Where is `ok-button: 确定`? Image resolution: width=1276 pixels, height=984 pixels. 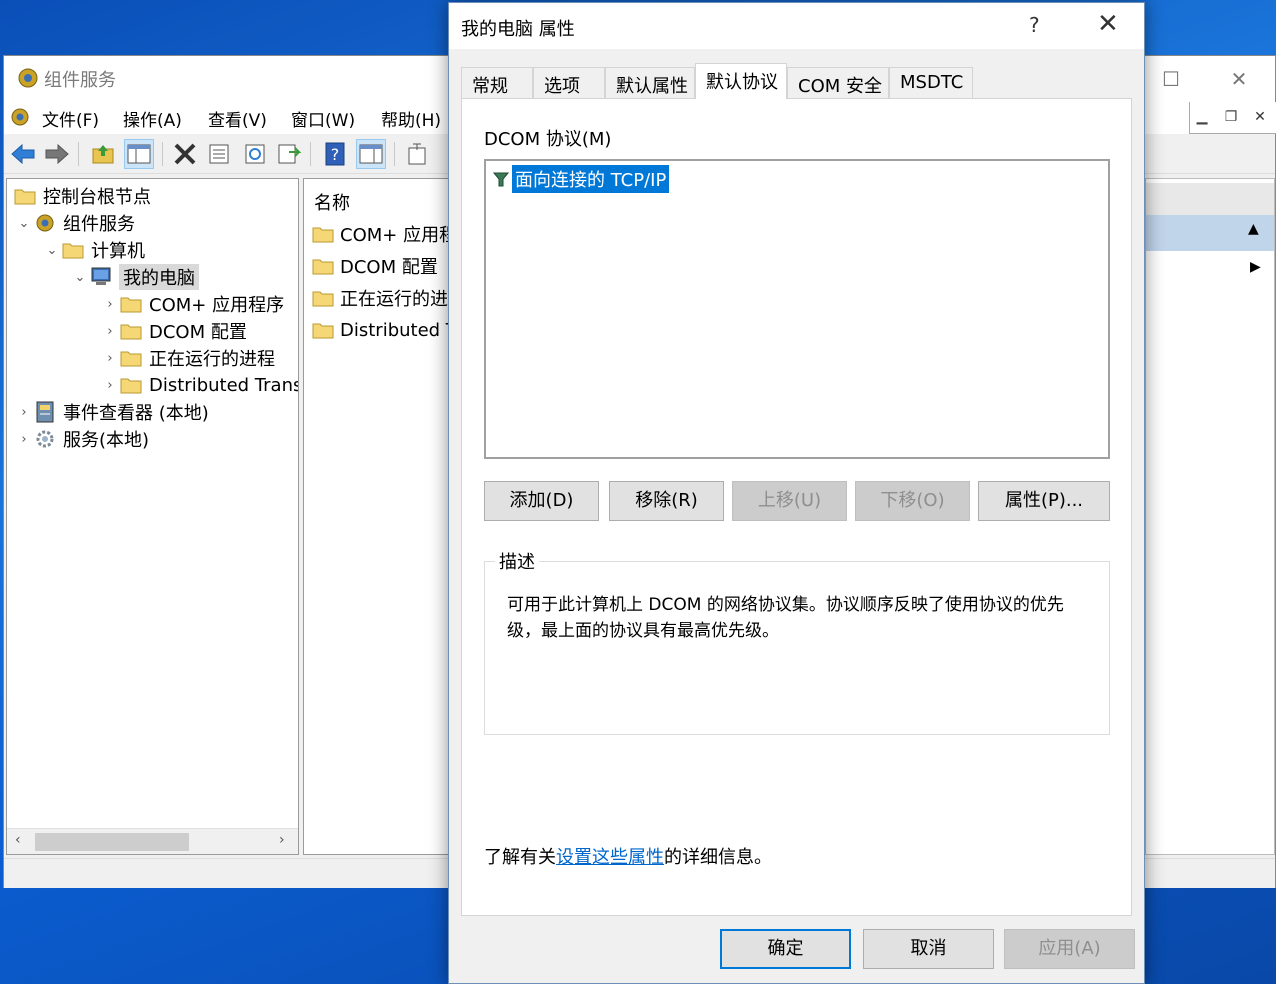
ok-button: 确定 is located at coordinates (785, 949).